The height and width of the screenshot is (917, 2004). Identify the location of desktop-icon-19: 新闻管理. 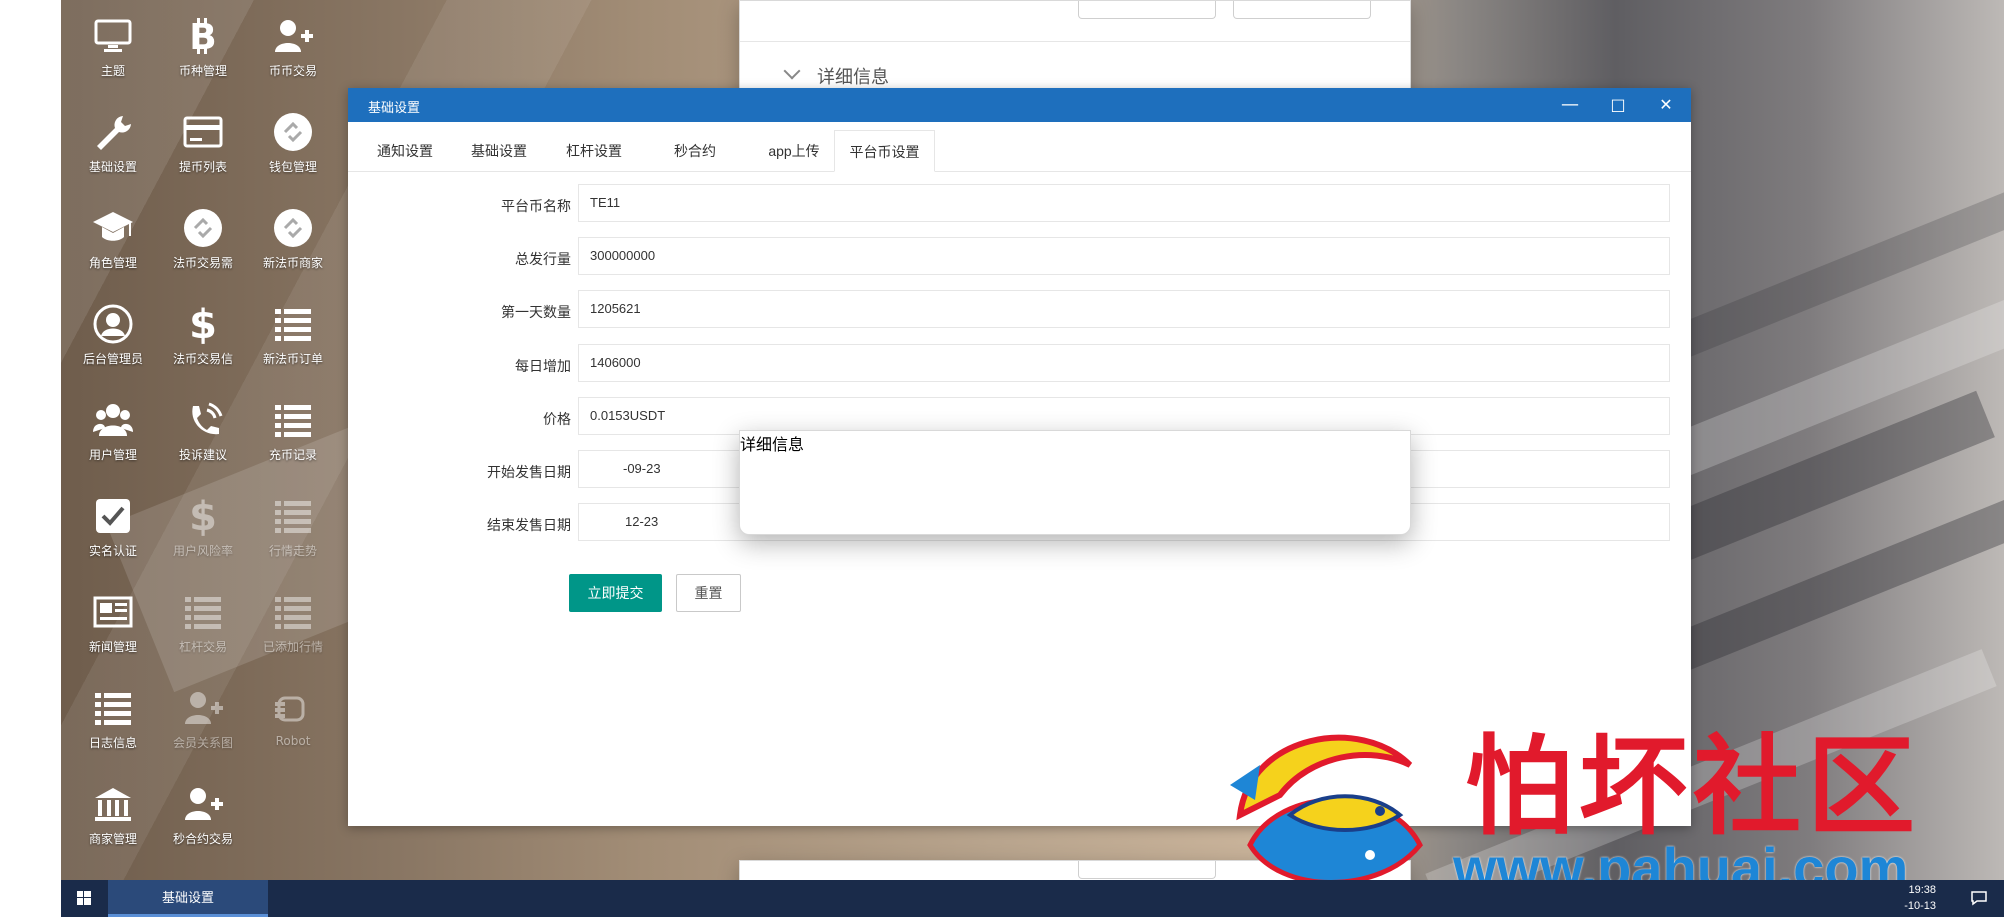
(113, 621).